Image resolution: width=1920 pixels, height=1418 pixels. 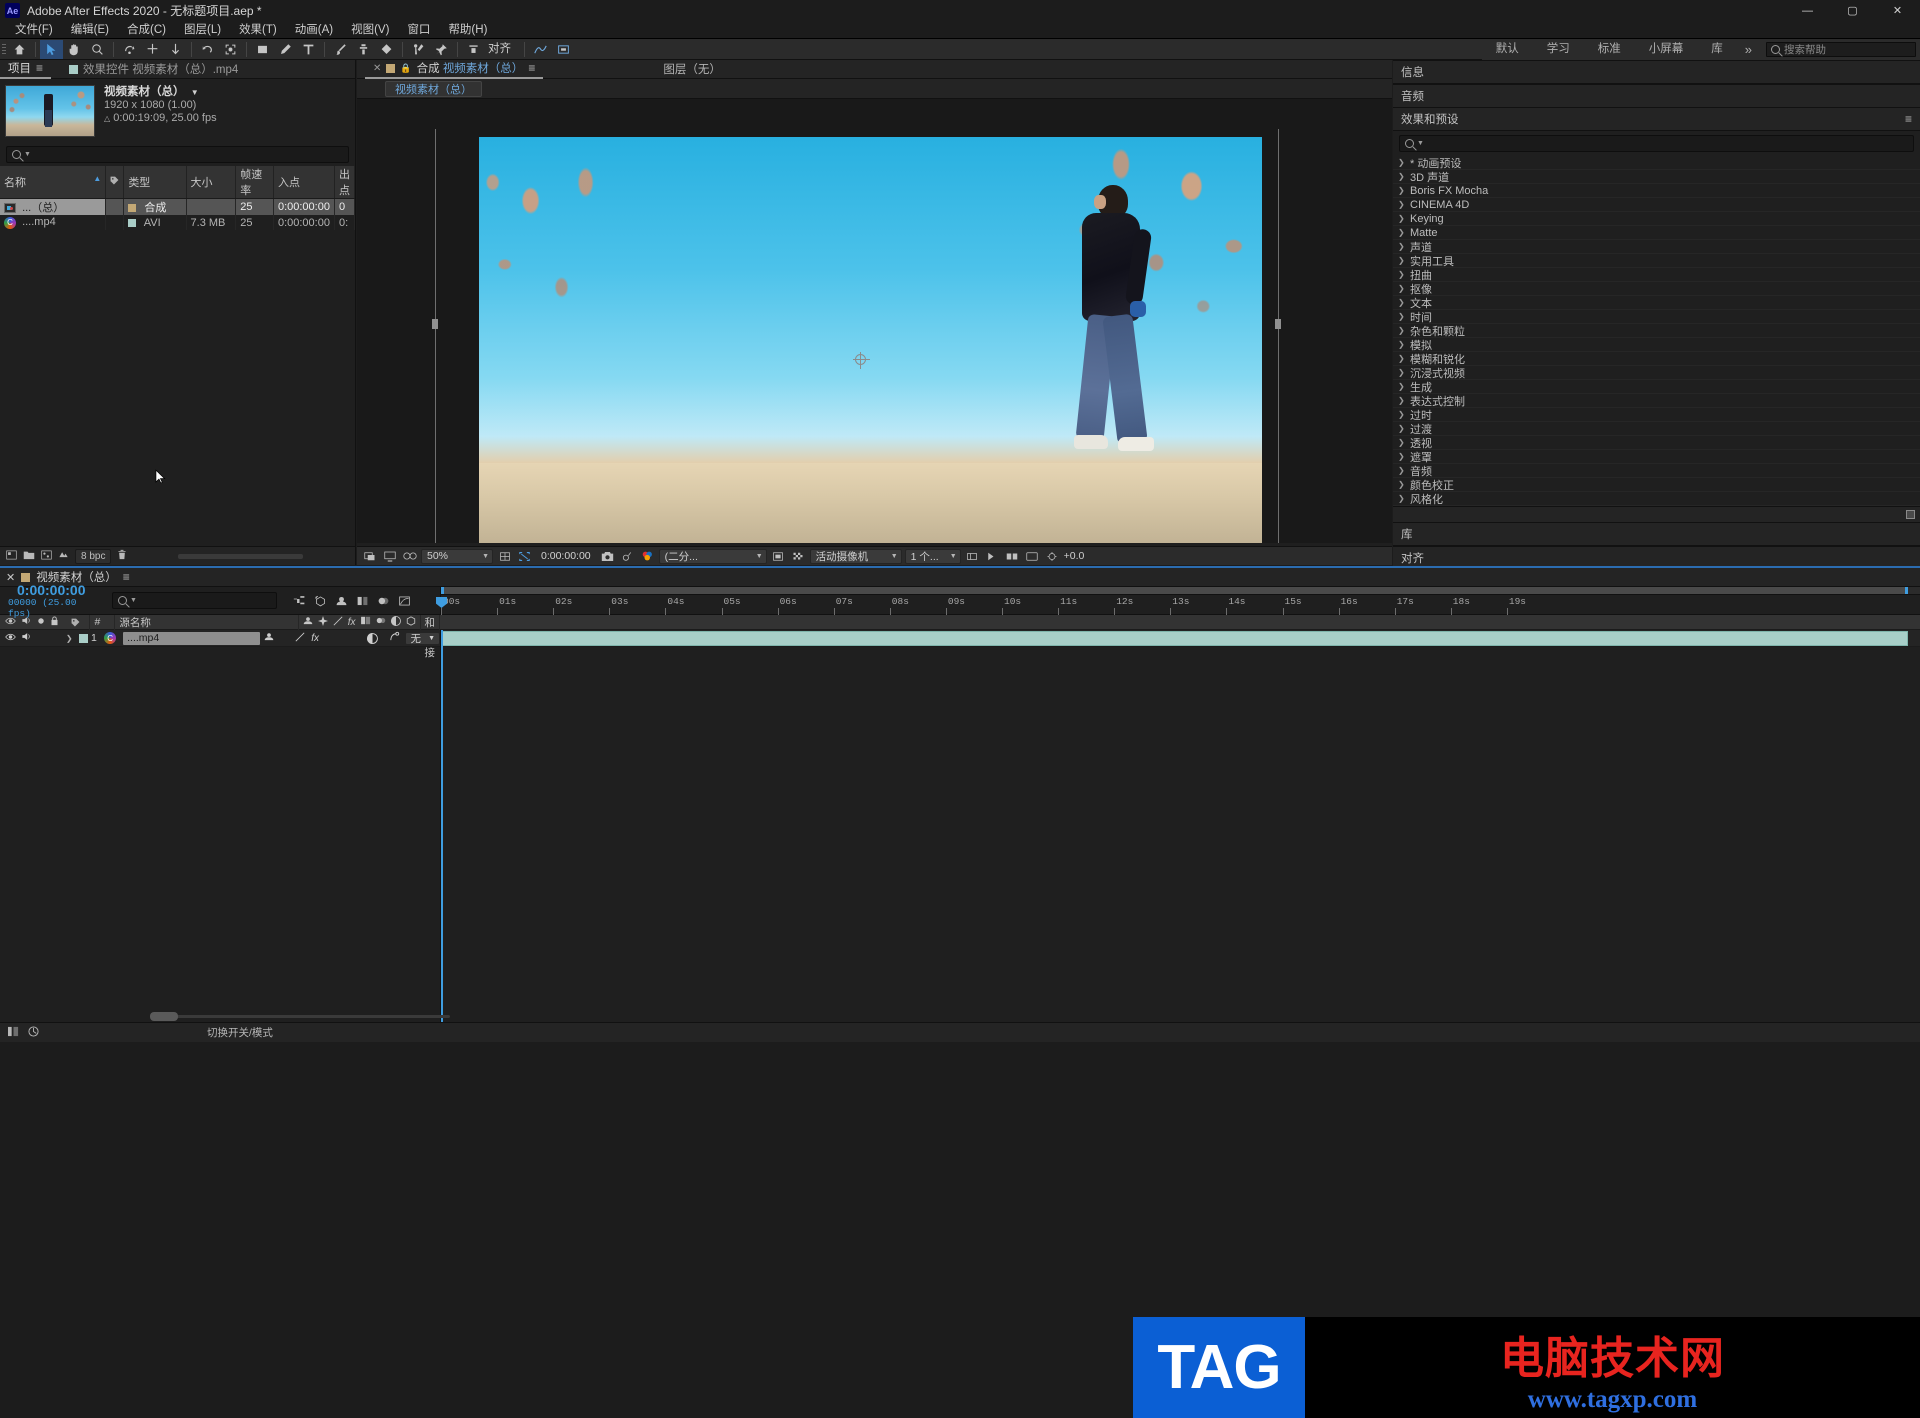 What do you see at coordinates (404, 600) in the screenshot?
I see `graph-editor-icon` at bounding box center [404, 600].